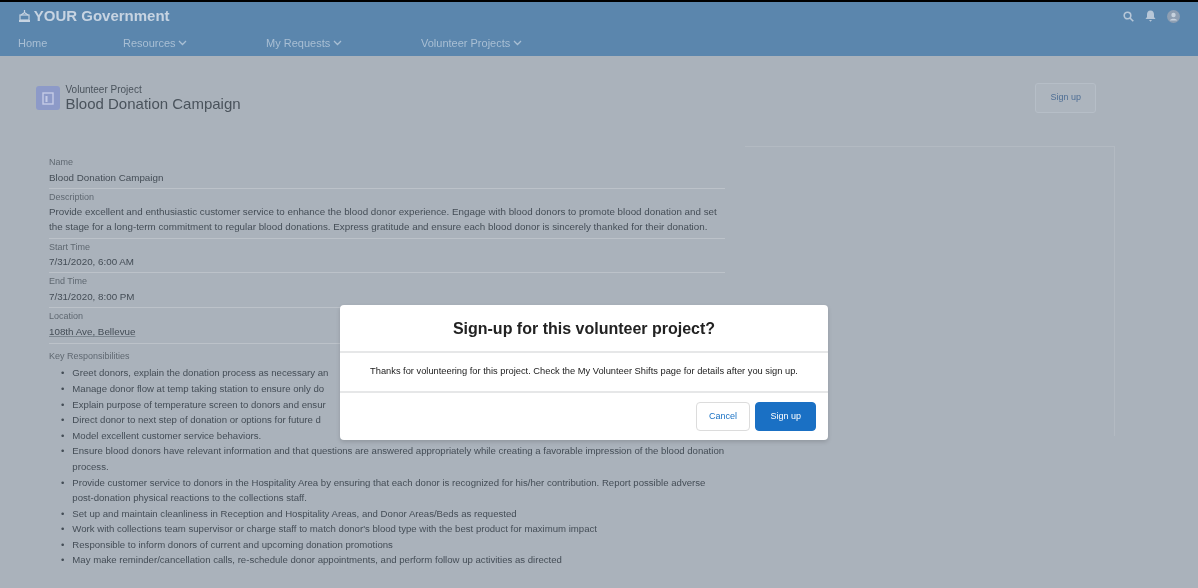 The image size is (1198, 588). What do you see at coordinates (198, 388) in the screenshot?
I see `list-item: Manage donor flow at temp taking station to ensure only do` at bounding box center [198, 388].